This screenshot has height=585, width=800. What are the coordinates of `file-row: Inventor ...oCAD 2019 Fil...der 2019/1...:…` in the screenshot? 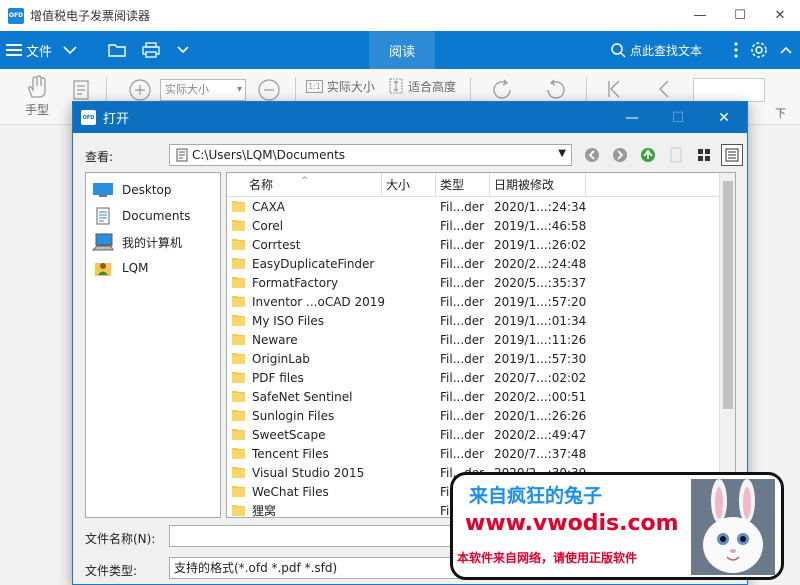 It's located at (473, 301).